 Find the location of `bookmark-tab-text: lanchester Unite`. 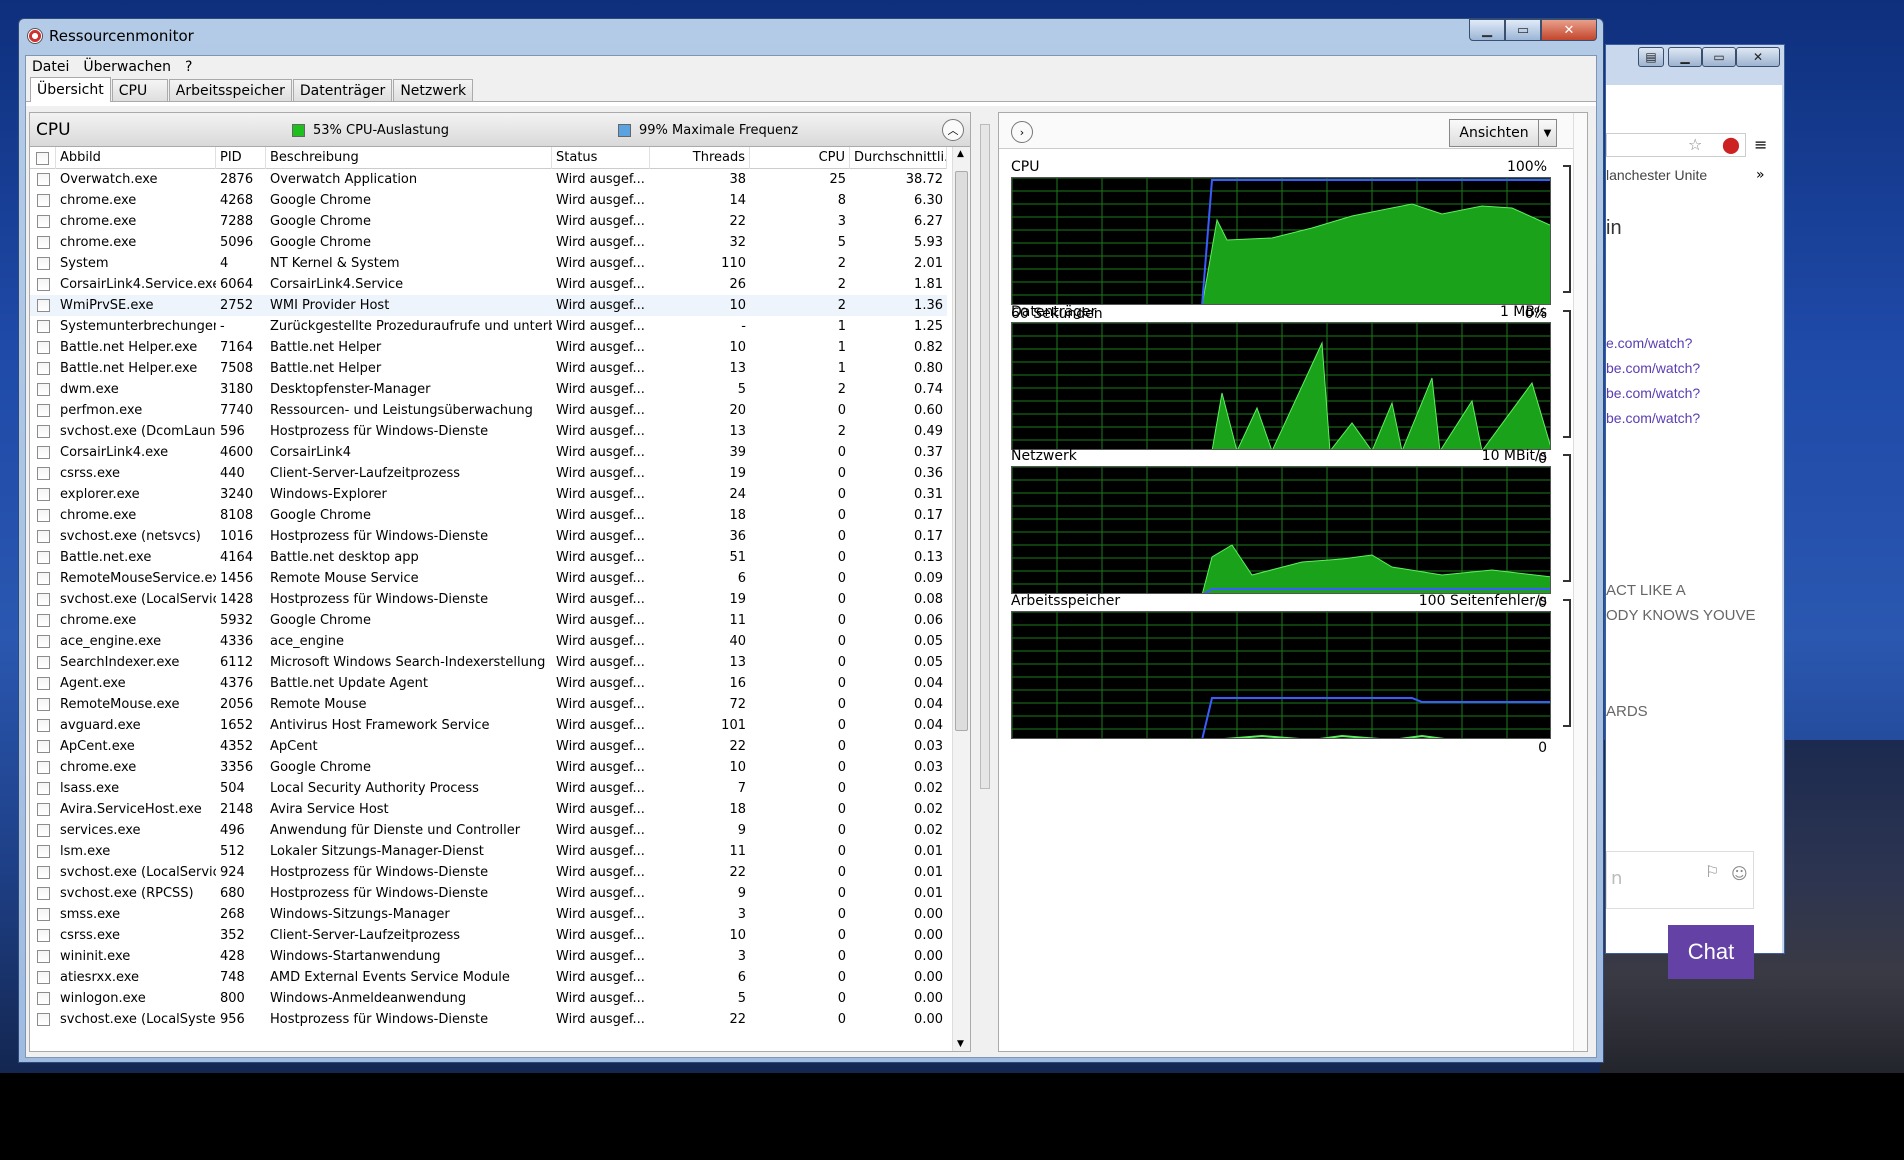

bookmark-tab-text: lanchester Unite is located at coordinates (1656, 175).